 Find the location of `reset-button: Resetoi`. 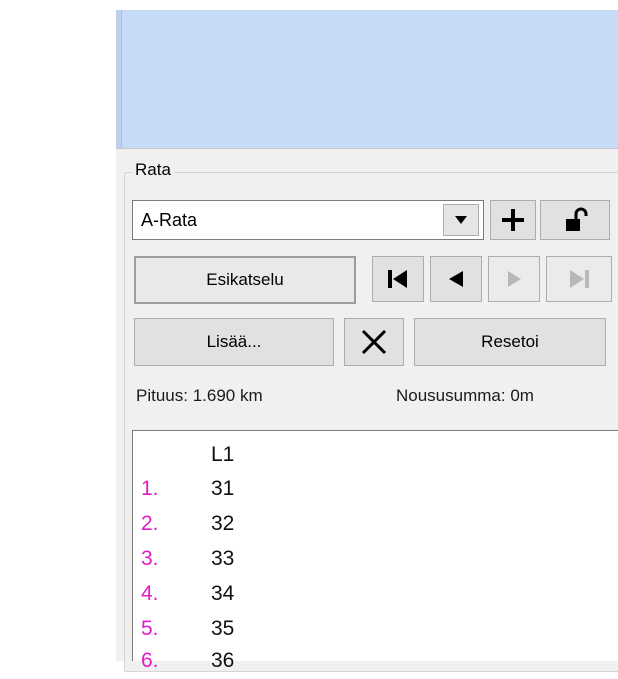

reset-button: Resetoi is located at coordinates (510, 342).